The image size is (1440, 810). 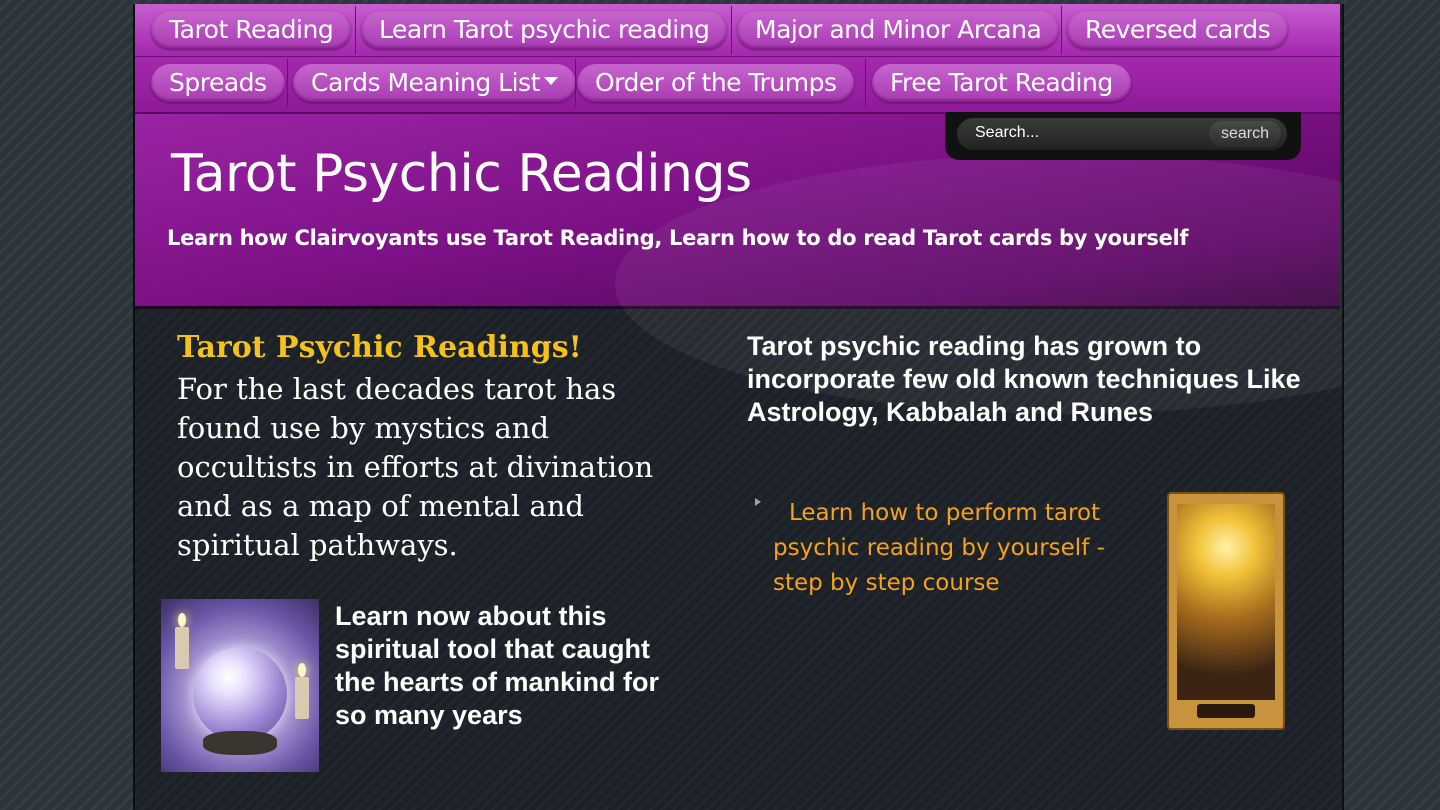 I want to click on ball-stand-shape, so click(x=240, y=743).